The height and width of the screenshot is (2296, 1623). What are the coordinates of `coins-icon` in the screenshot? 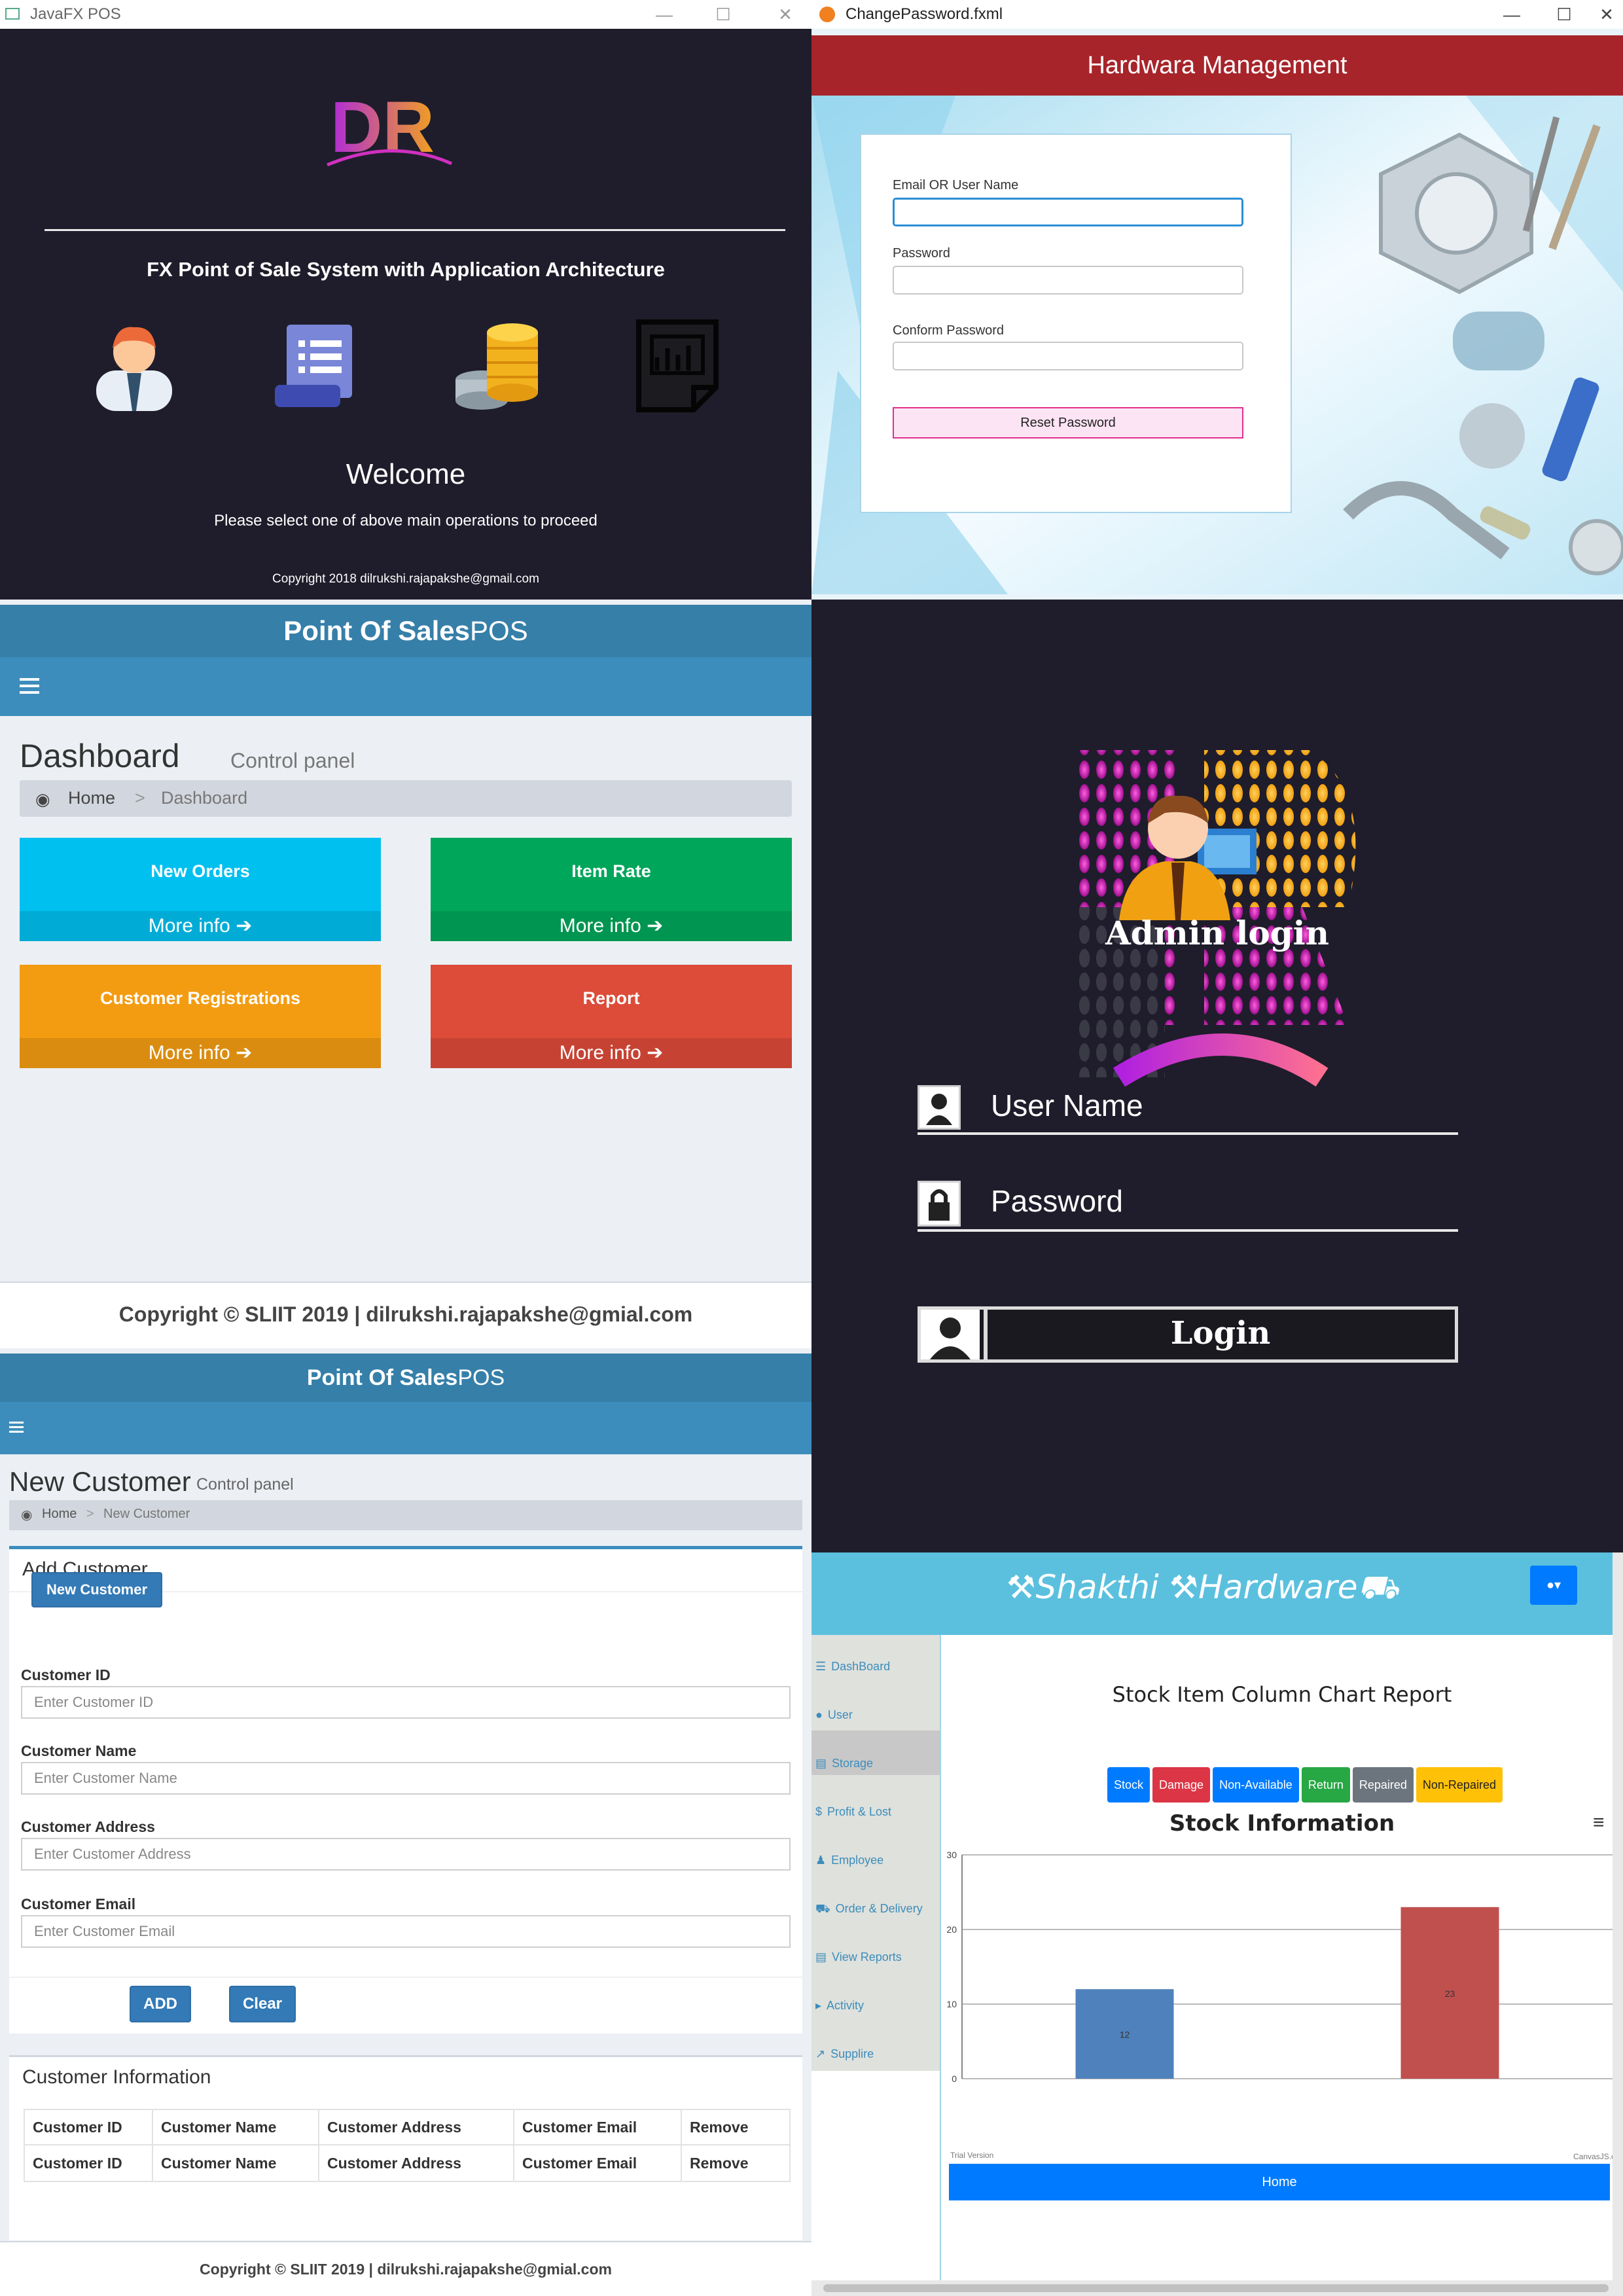 It's located at (497, 365).